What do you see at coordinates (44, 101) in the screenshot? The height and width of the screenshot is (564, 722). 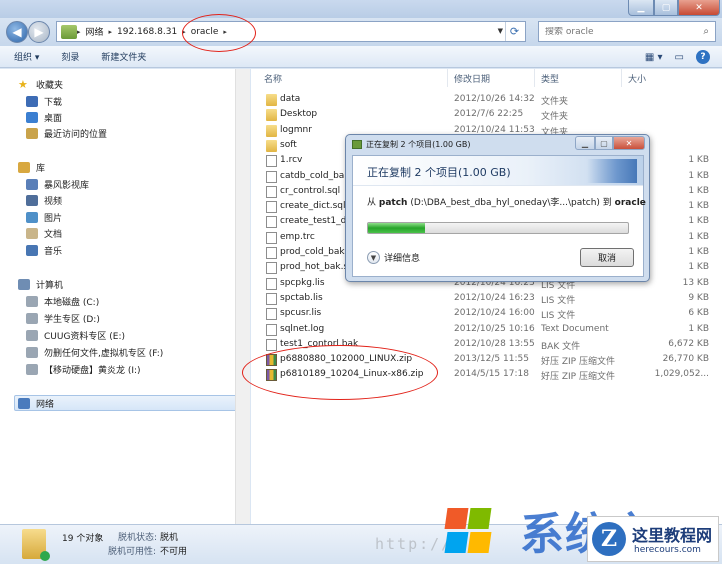 I see `sidebar-item-downloads: 下载` at bounding box center [44, 101].